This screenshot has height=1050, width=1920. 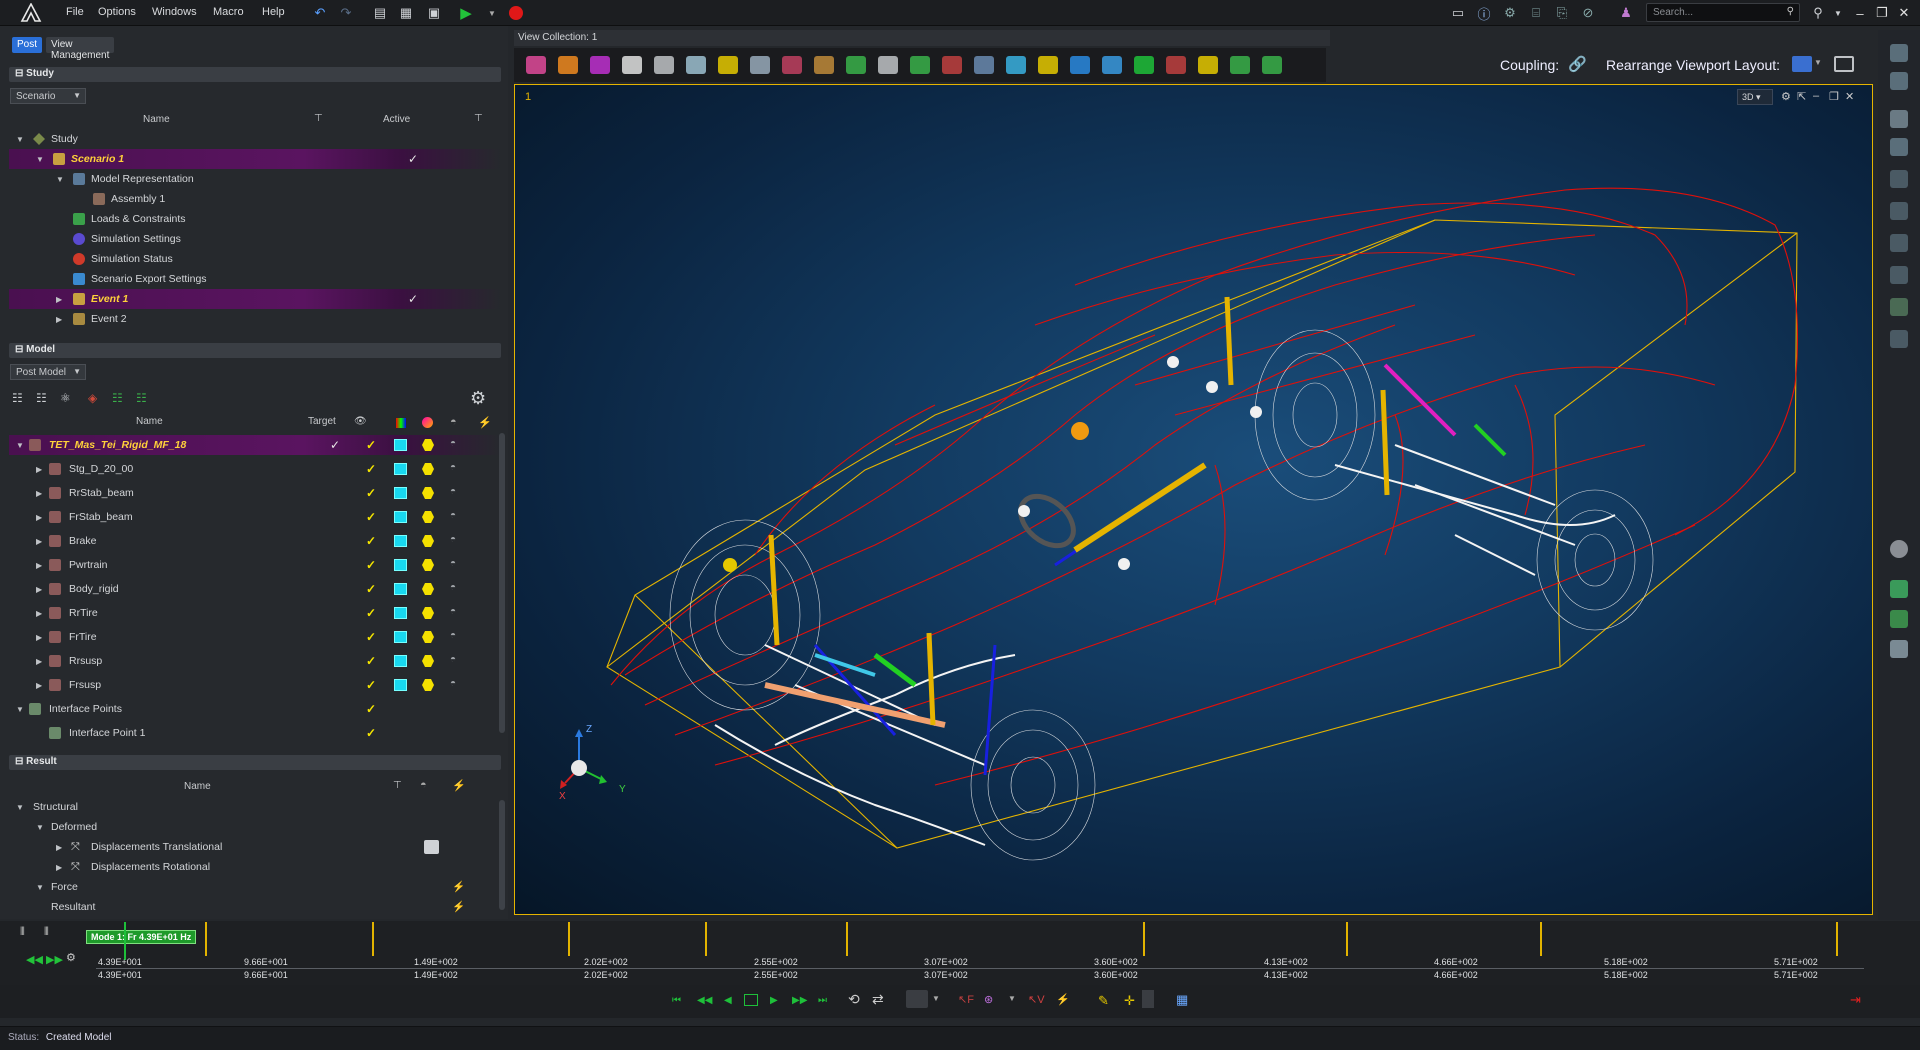 What do you see at coordinates (46, 932) in the screenshot?
I see `timeline-icon: ⦀` at bounding box center [46, 932].